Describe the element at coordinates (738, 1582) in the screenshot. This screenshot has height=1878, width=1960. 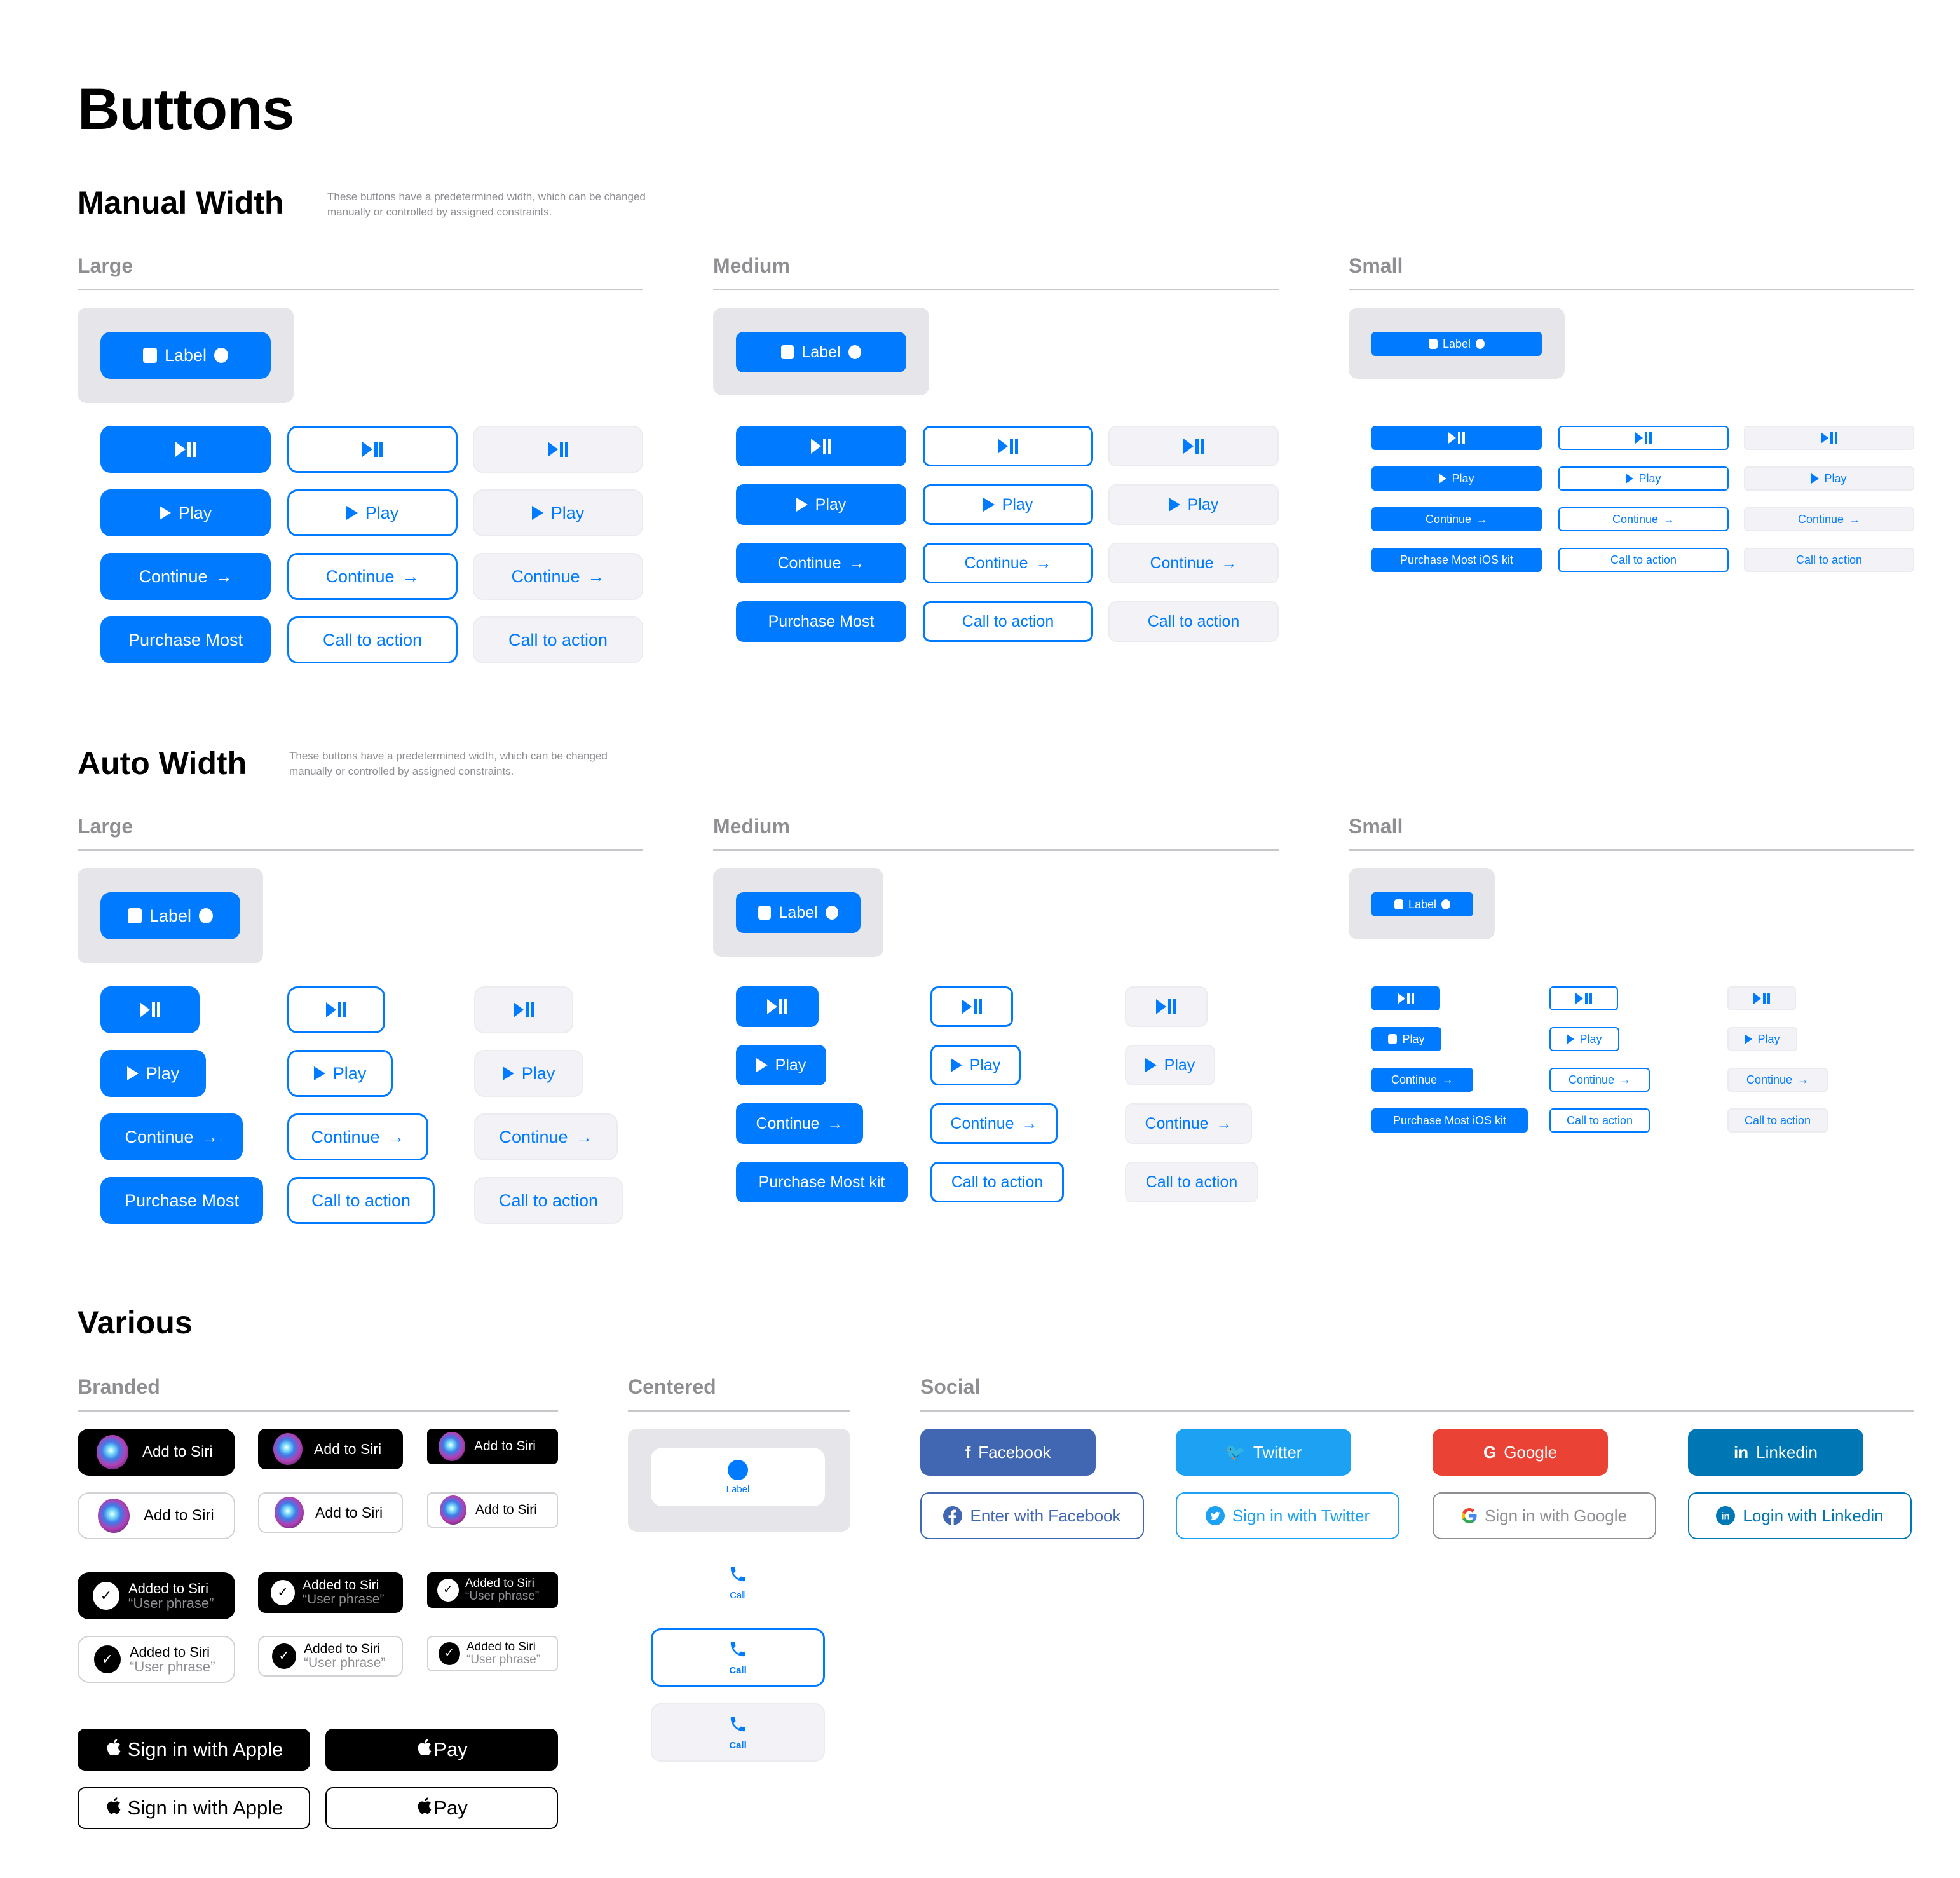
I see `call-button-plain: Call` at that location.